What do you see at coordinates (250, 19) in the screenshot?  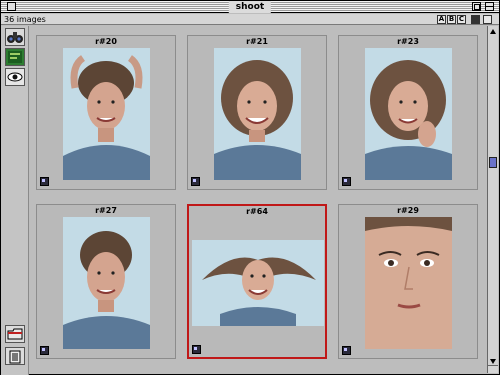 I see `status-bar: 36 images A B C` at bounding box center [250, 19].